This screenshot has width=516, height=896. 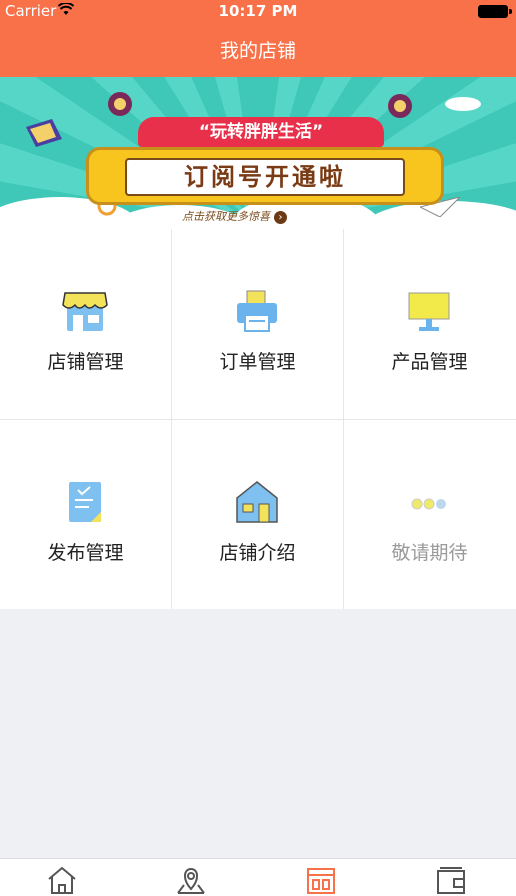 I want to click on banner-footer-text: 点击获取更多惊喜, so click(x=226, y=216).